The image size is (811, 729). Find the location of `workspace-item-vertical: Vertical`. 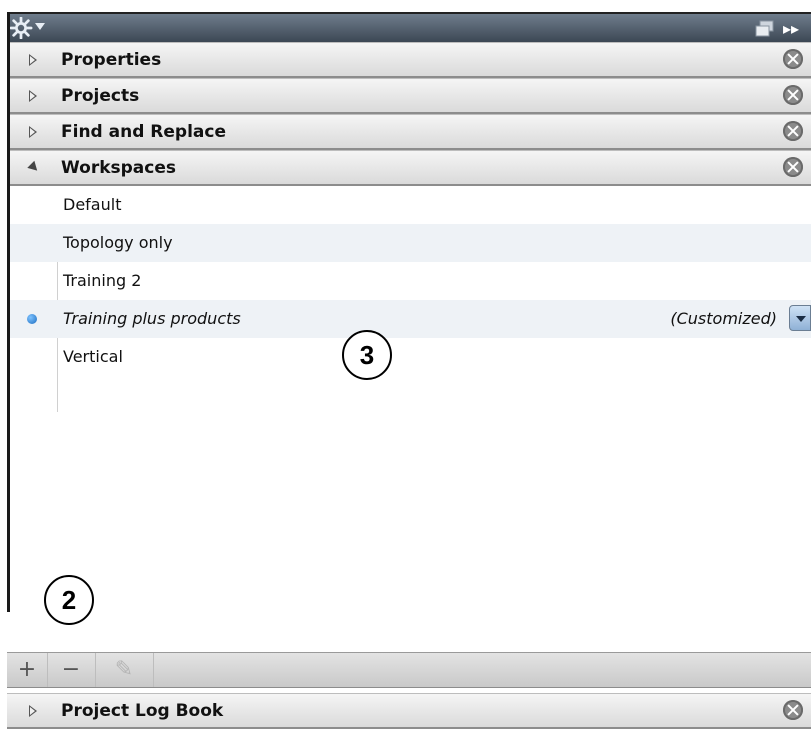

workspace-item-vertical: Vertical is located at coordinates (409, 357).